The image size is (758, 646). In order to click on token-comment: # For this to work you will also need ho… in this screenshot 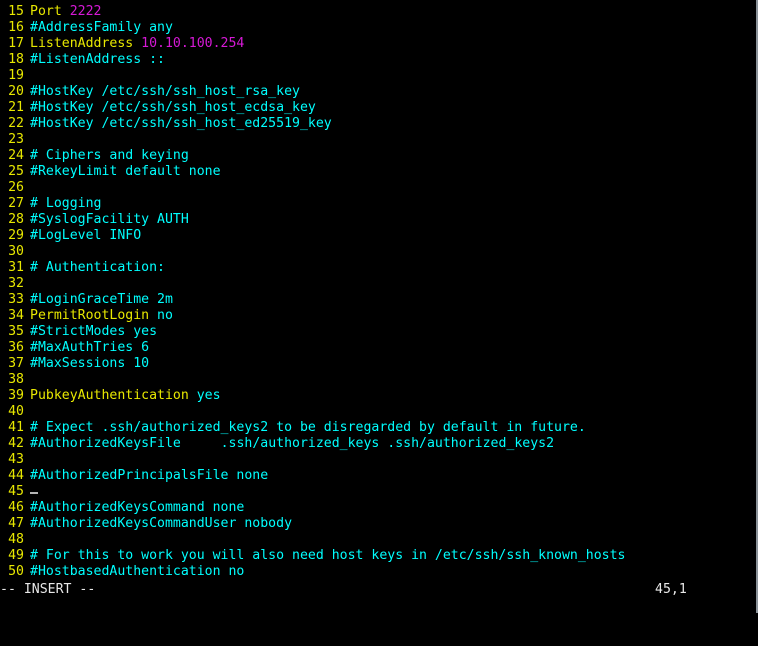, I will do `click(328, 555)`.